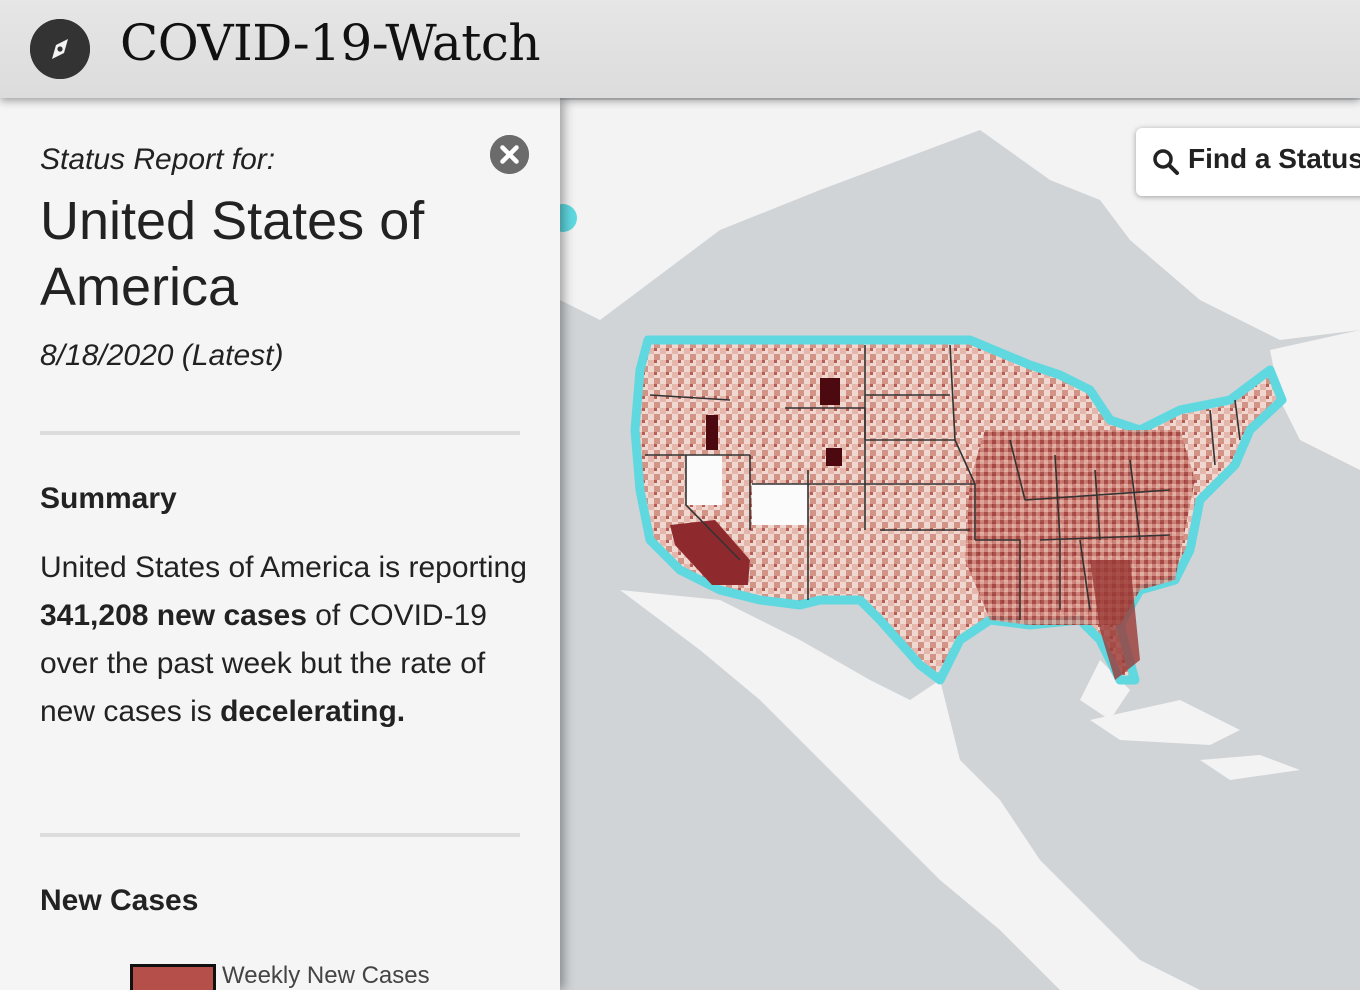 The width and height of the screenshot is (1360, 990). I want to click on find-status-label: Find a Status, so click(1274, 158).